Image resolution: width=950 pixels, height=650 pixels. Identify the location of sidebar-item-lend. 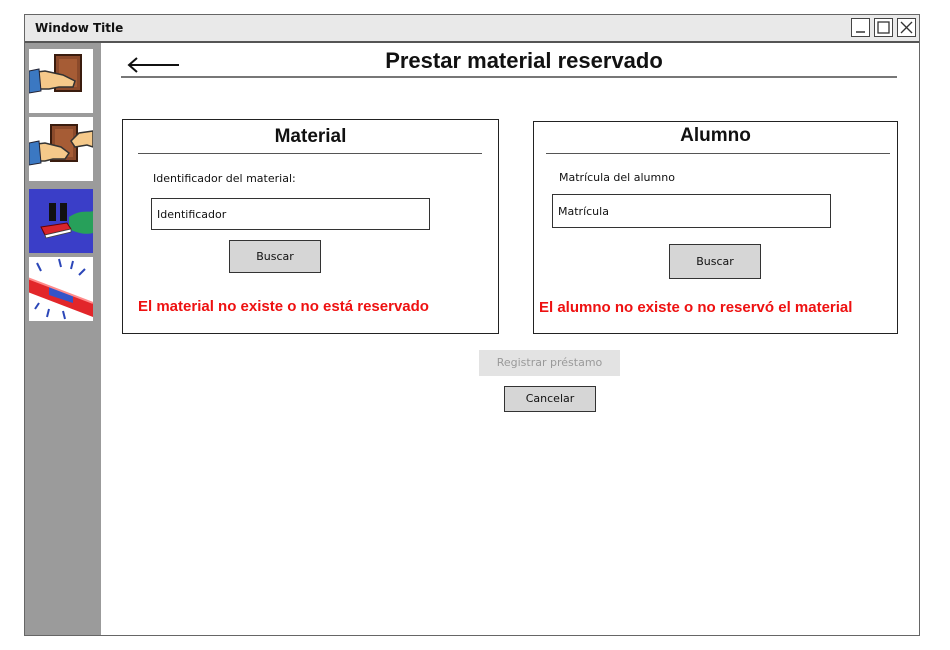
(61, 81).